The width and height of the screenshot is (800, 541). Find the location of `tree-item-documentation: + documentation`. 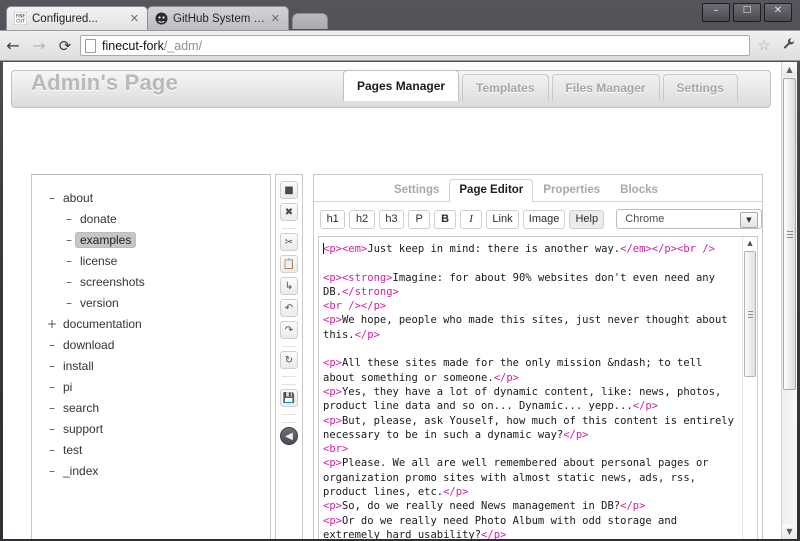

tree-item-documentation: + documentation is located at coordinates (151, 323).